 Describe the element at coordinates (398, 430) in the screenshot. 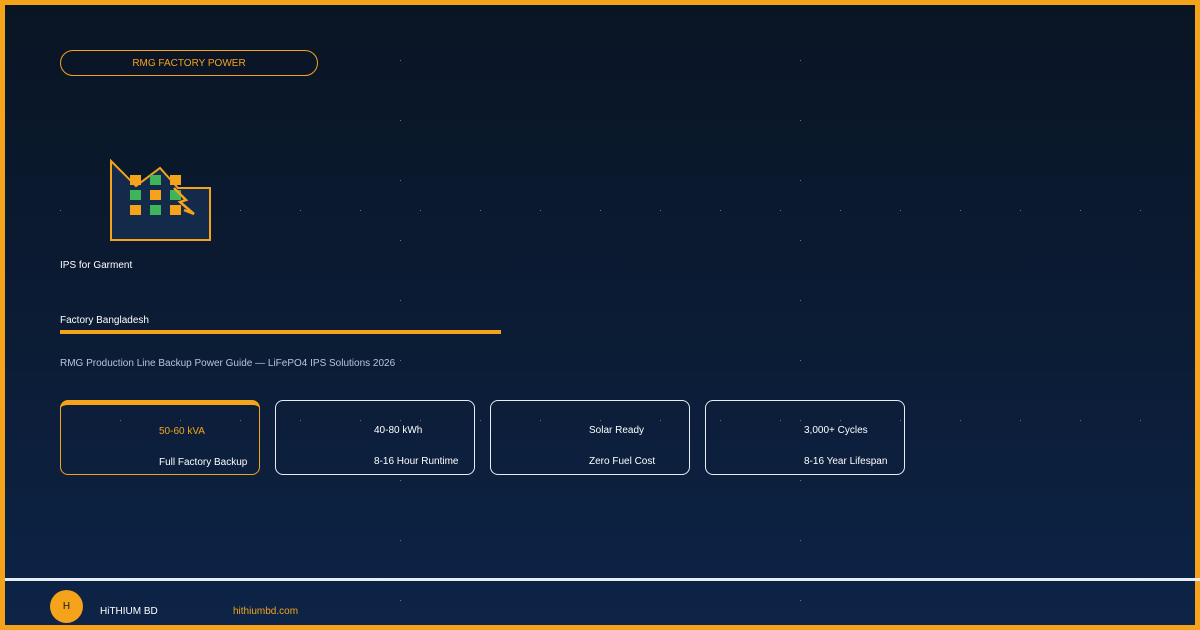

I see `stat-value: 40-80 kWh` at that location.